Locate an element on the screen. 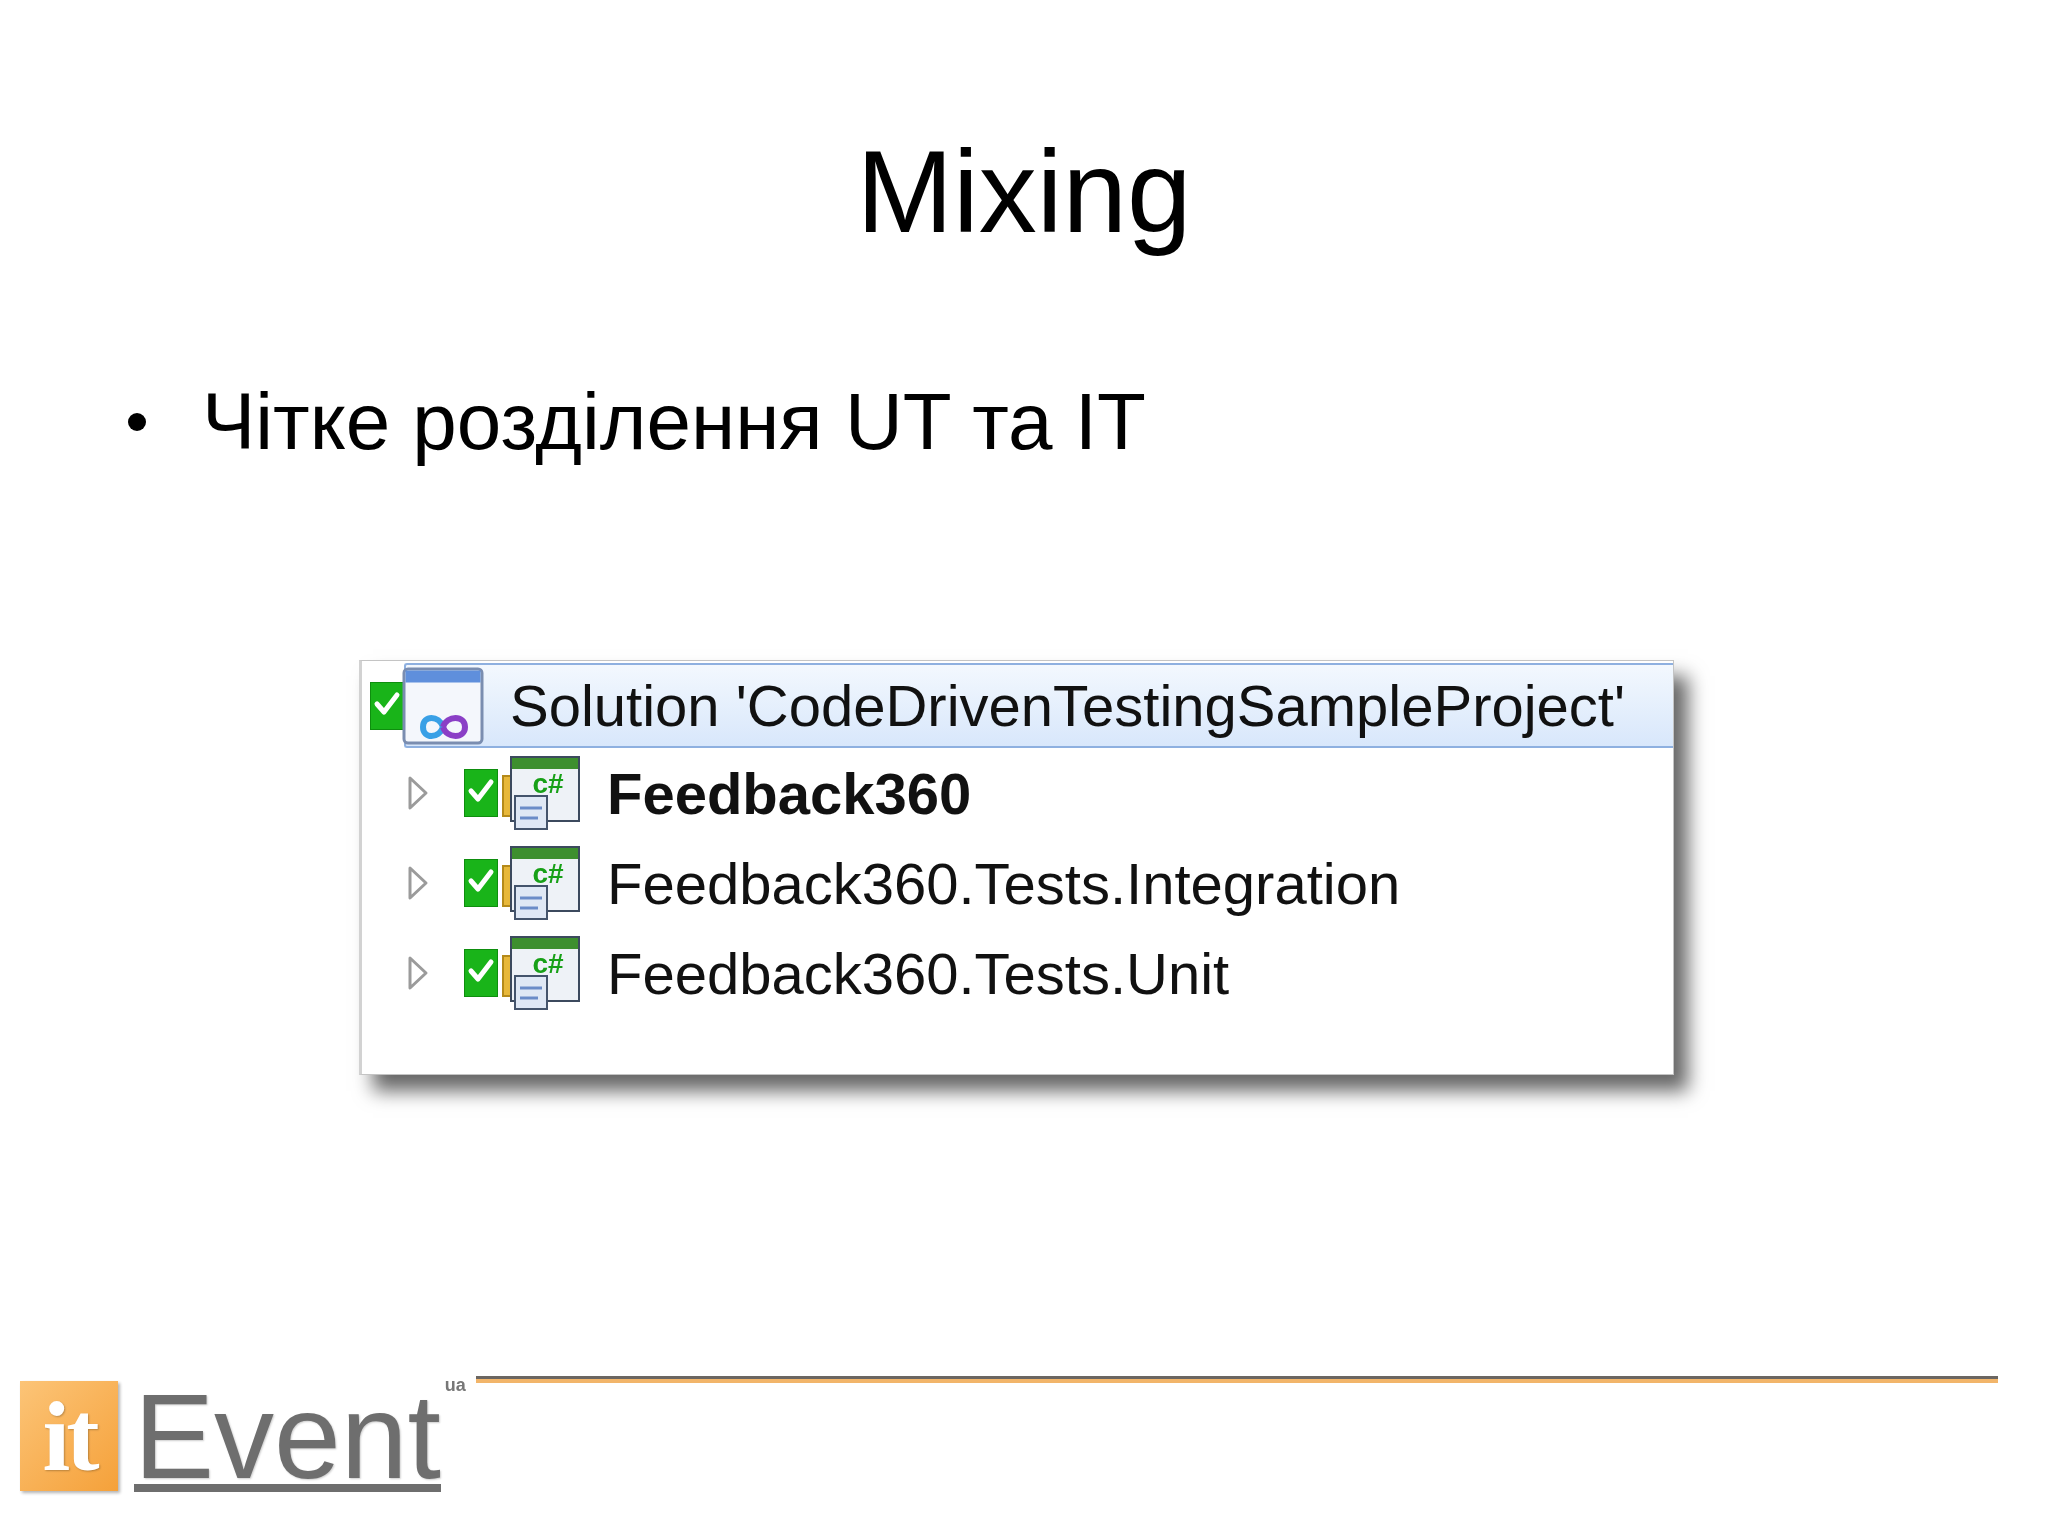  window-infinity-icon is located at coordinates (443, 705).